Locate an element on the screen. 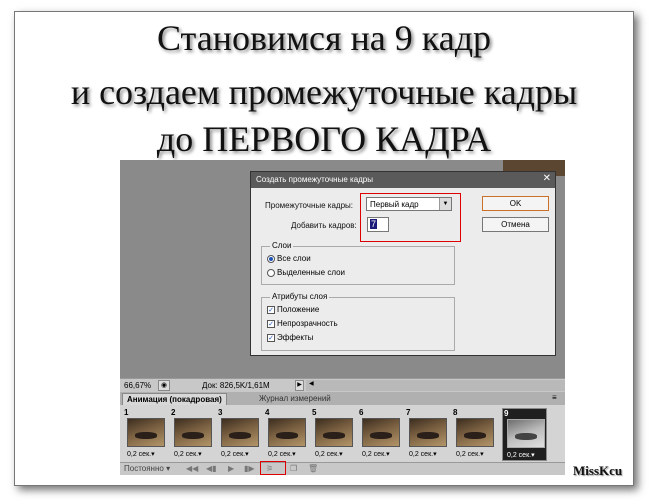  heading-line-3: до ПЕРВОГО КАДРА is located at coordinates (324, 139).